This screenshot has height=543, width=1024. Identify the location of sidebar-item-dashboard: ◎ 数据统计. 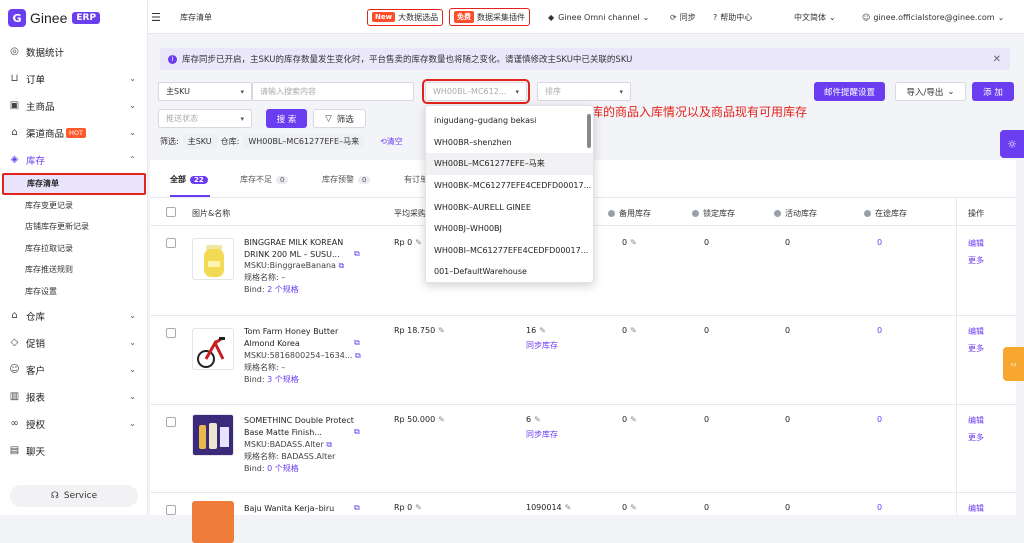
(74, 51).